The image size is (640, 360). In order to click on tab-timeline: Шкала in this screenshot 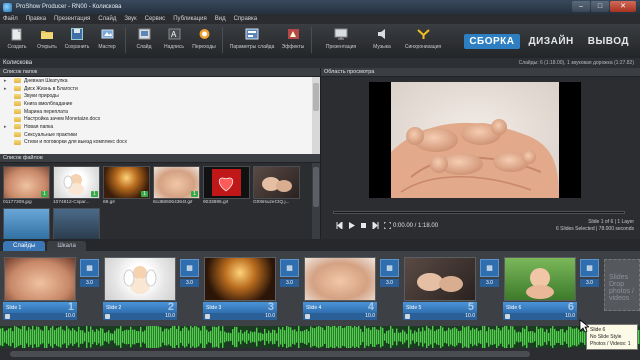, I will do `click(66, 246)`.